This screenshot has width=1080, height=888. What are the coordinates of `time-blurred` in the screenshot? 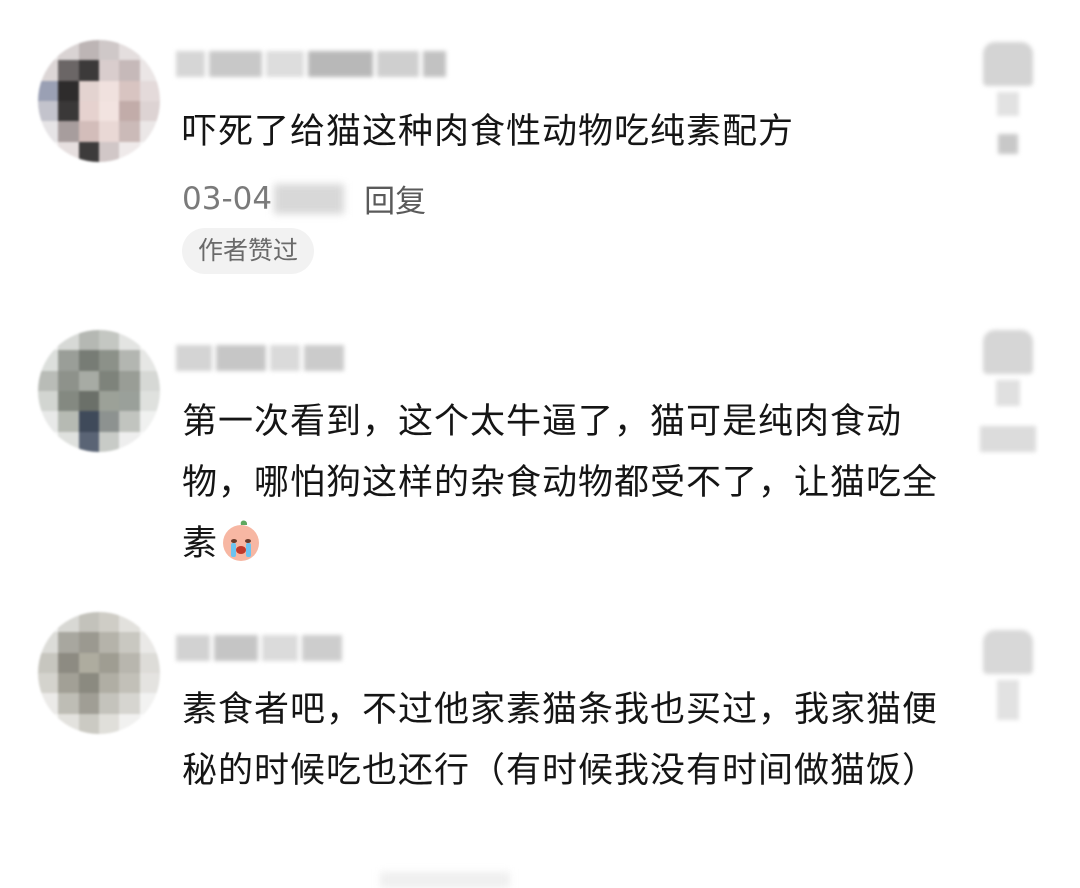 It's located at (309, 198).